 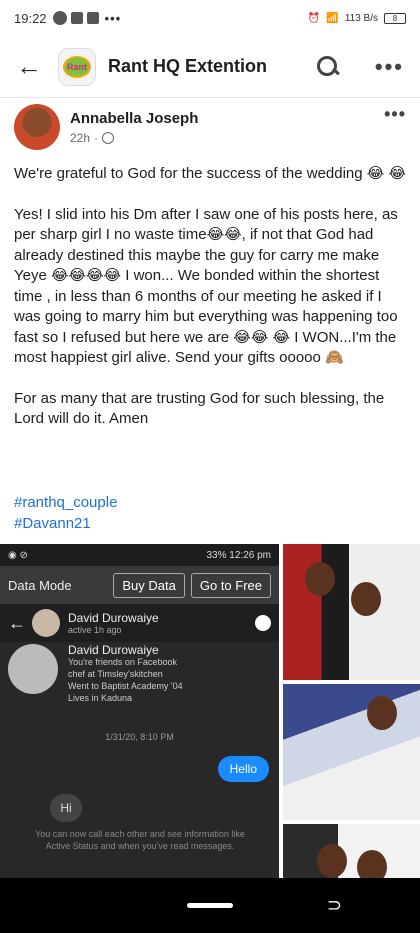 I want to click on screenshot-status-bar: ◉ ⊘ 33% 12:26 pm, so click(x=139, y=555).